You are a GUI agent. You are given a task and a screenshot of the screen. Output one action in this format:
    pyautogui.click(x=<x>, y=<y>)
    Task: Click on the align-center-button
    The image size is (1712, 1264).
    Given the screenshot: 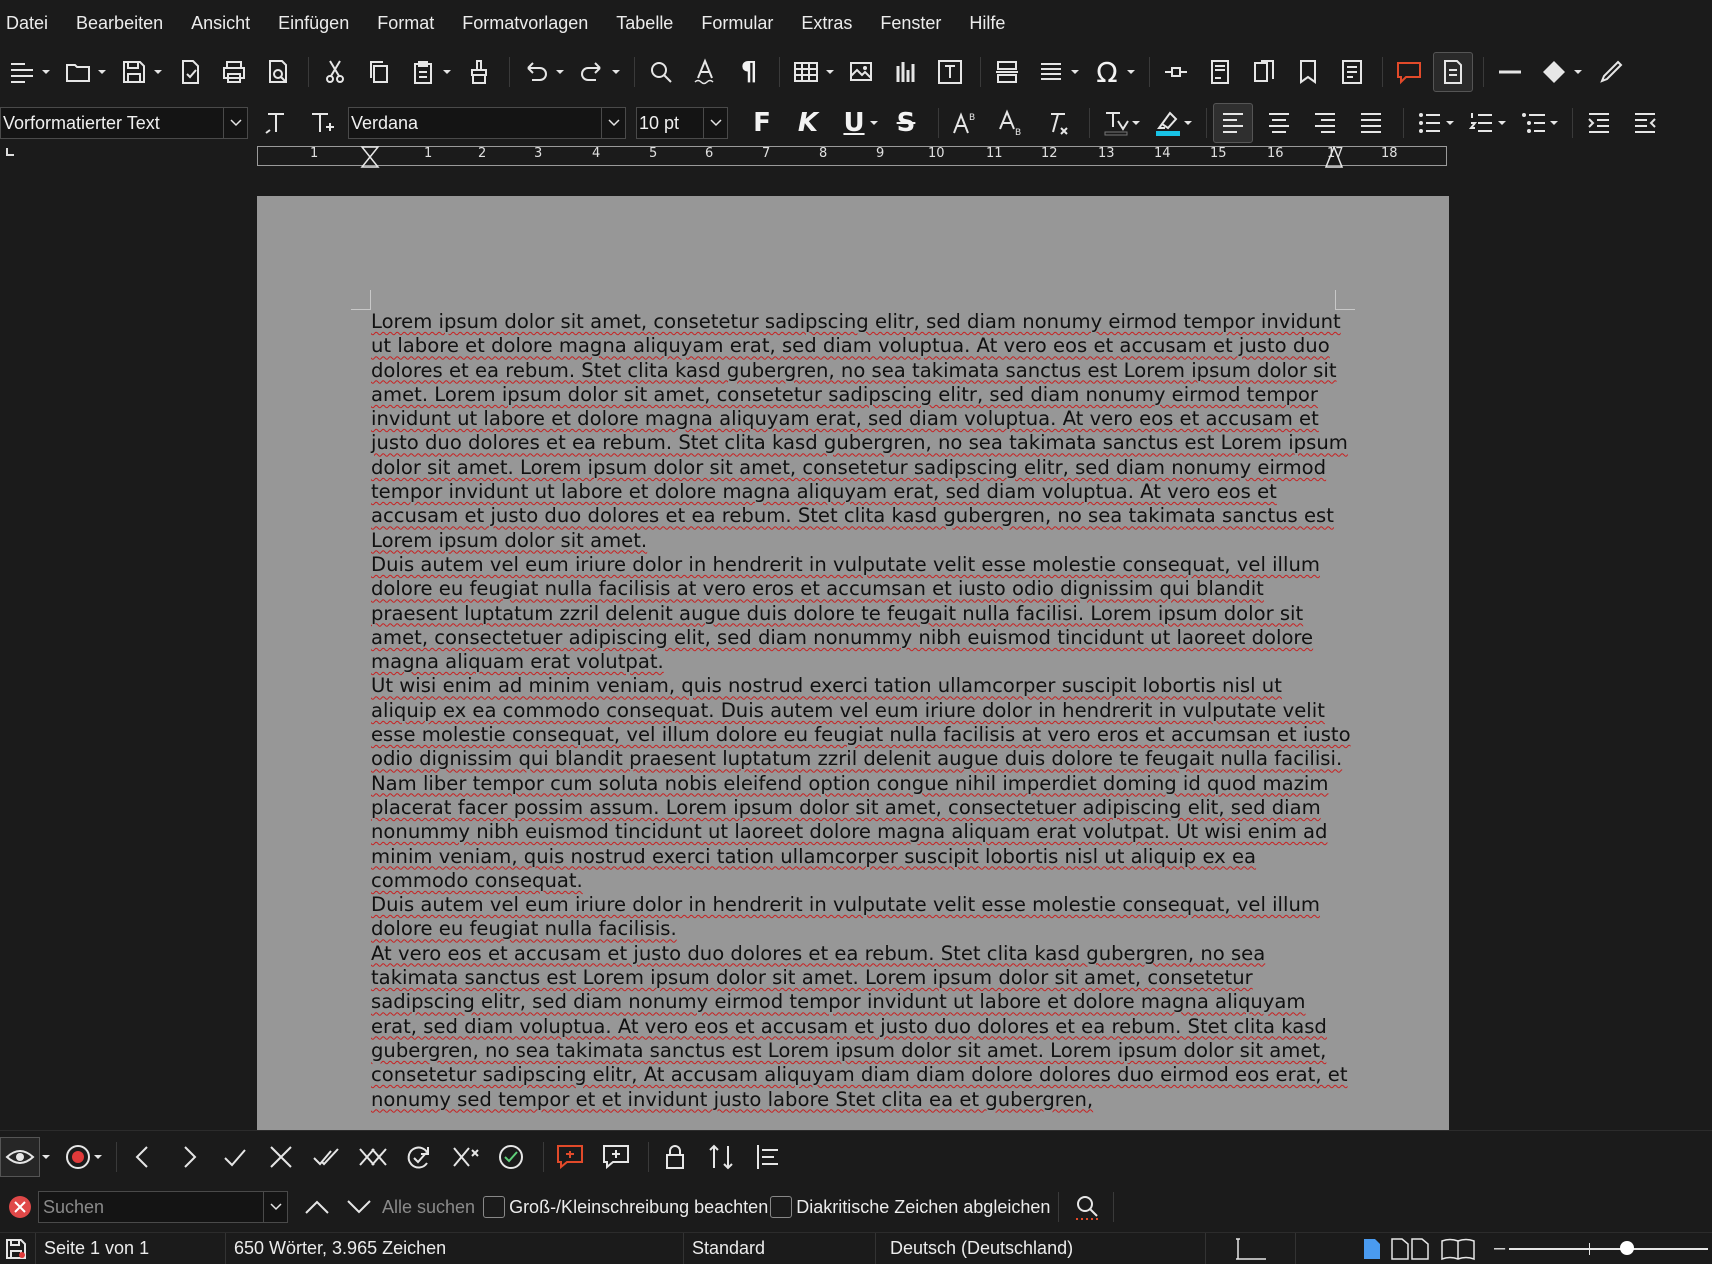 What is the action you would take?
    pyautogui.click(x=1279, y=123)
    